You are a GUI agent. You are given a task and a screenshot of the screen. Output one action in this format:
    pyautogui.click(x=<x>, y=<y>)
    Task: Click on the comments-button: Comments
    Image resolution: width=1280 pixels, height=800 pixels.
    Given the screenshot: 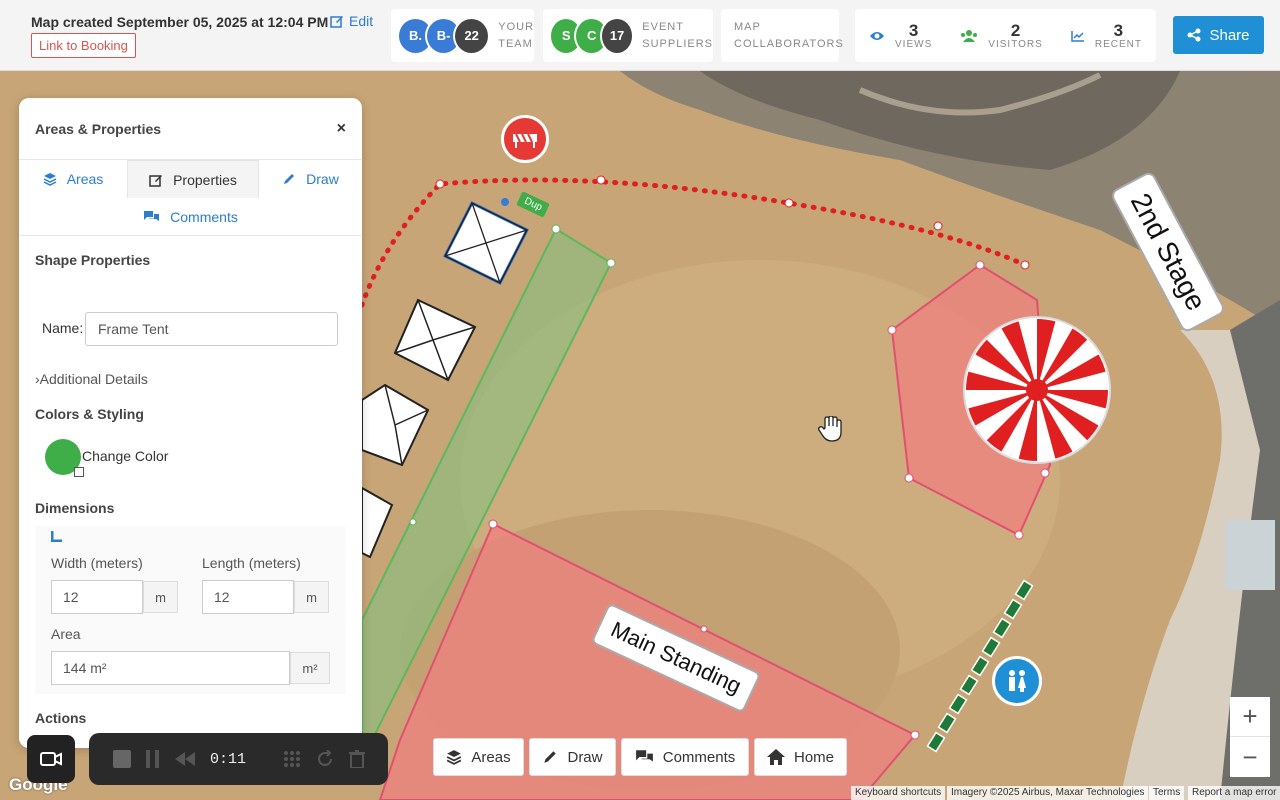 What is the action you would take?
    pyautogui.click(x=685, y=757)
    